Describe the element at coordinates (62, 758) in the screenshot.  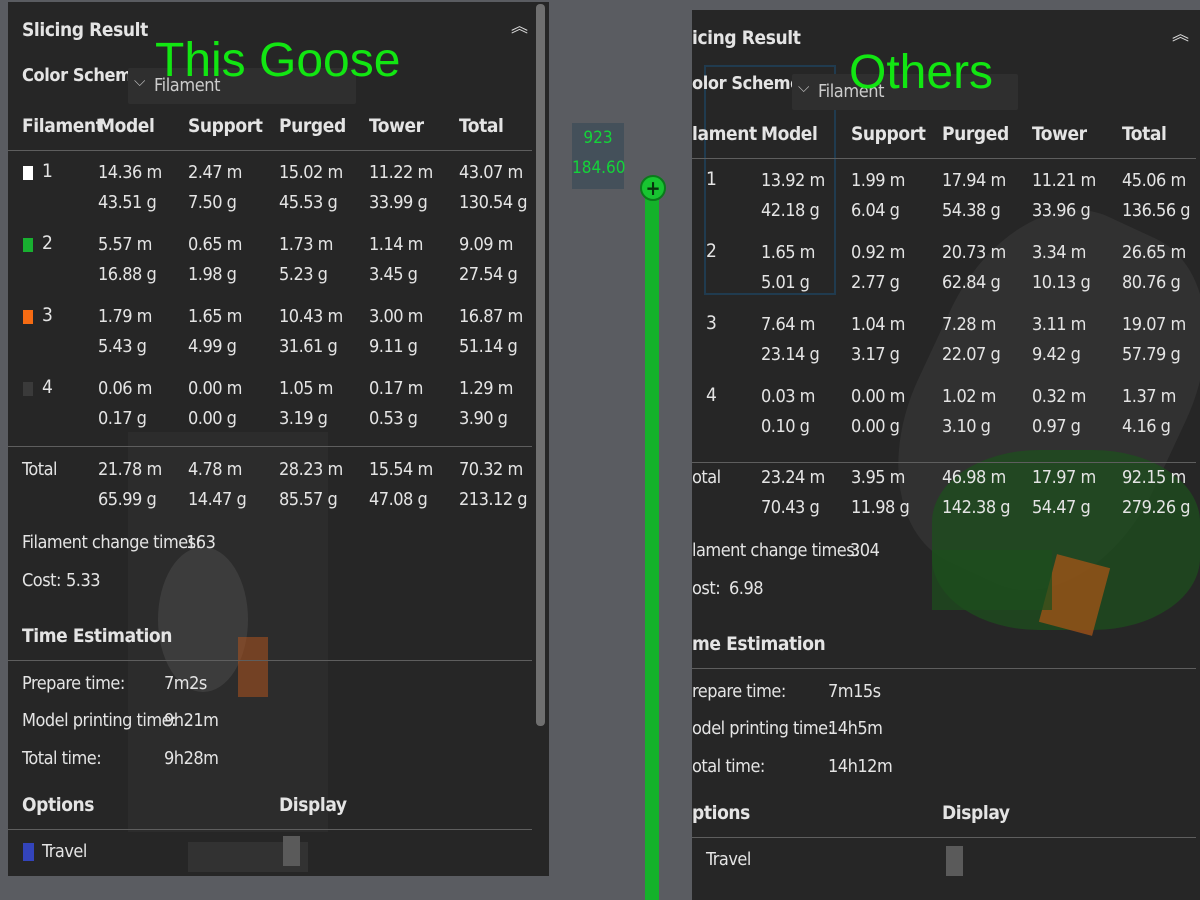
I see `total-time-label: Total time:` at that location.